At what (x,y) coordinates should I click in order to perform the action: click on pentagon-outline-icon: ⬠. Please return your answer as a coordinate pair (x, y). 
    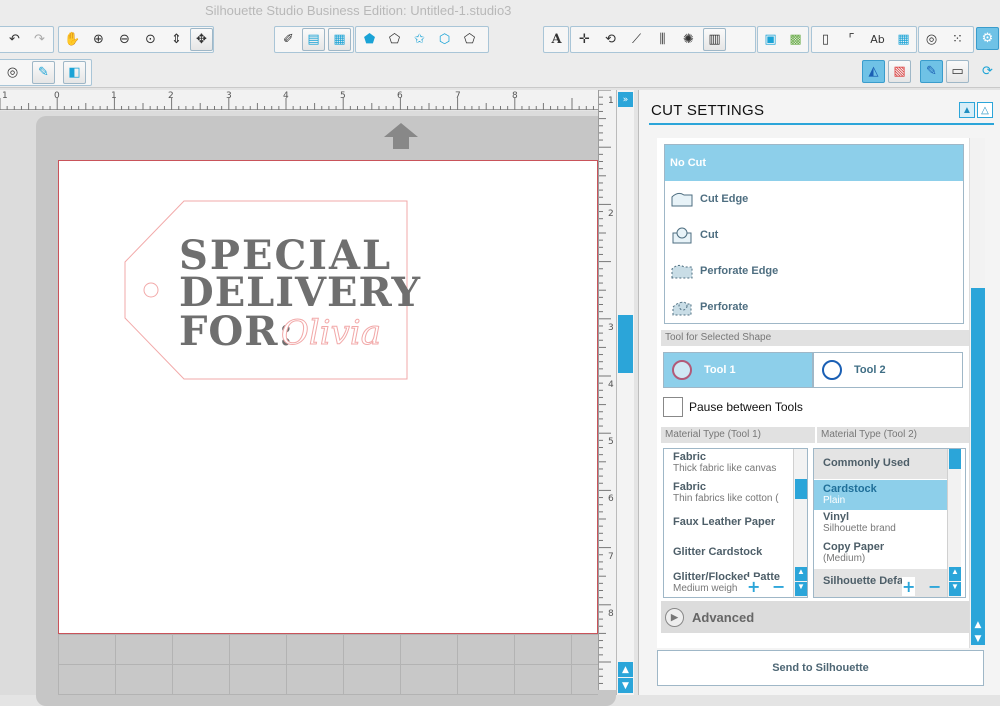
    Looking at the image, I should click on (394, 39).